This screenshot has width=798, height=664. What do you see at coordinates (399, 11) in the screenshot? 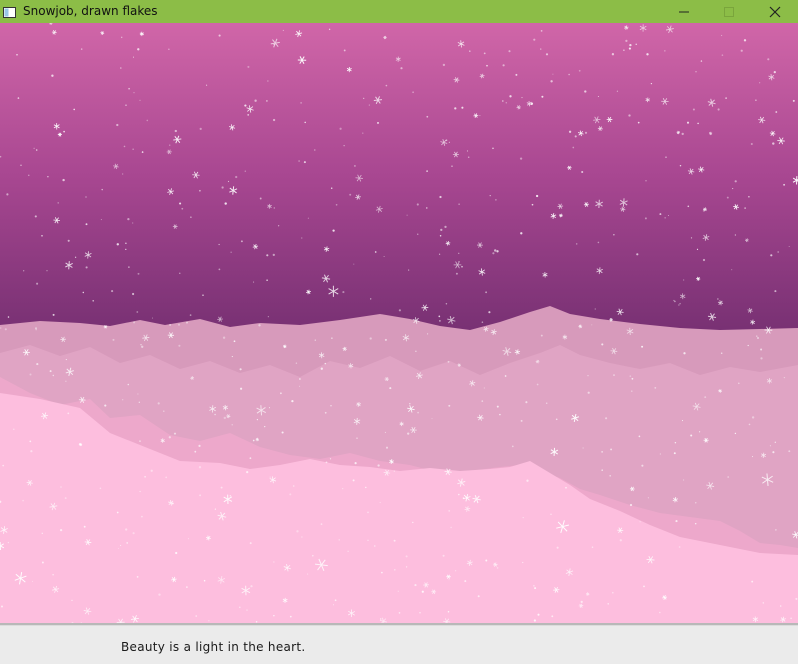
I see `title-bar: Snowjob, drawn flakes` at bounding box center [399, 11].